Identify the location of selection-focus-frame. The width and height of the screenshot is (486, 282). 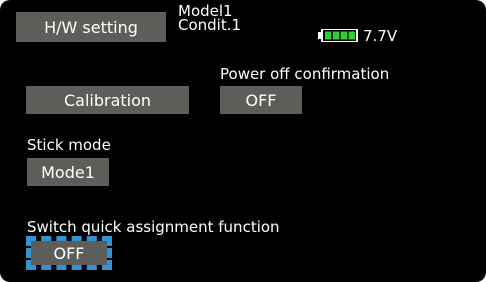
(69, 253).